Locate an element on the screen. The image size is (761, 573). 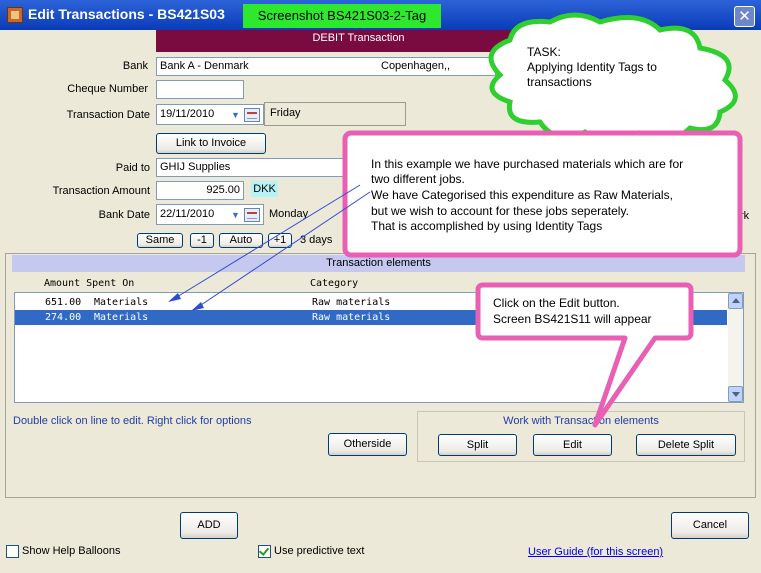
click-edit-text-2: Screen BS421S11 will appear is located at coordinates (572, 319).